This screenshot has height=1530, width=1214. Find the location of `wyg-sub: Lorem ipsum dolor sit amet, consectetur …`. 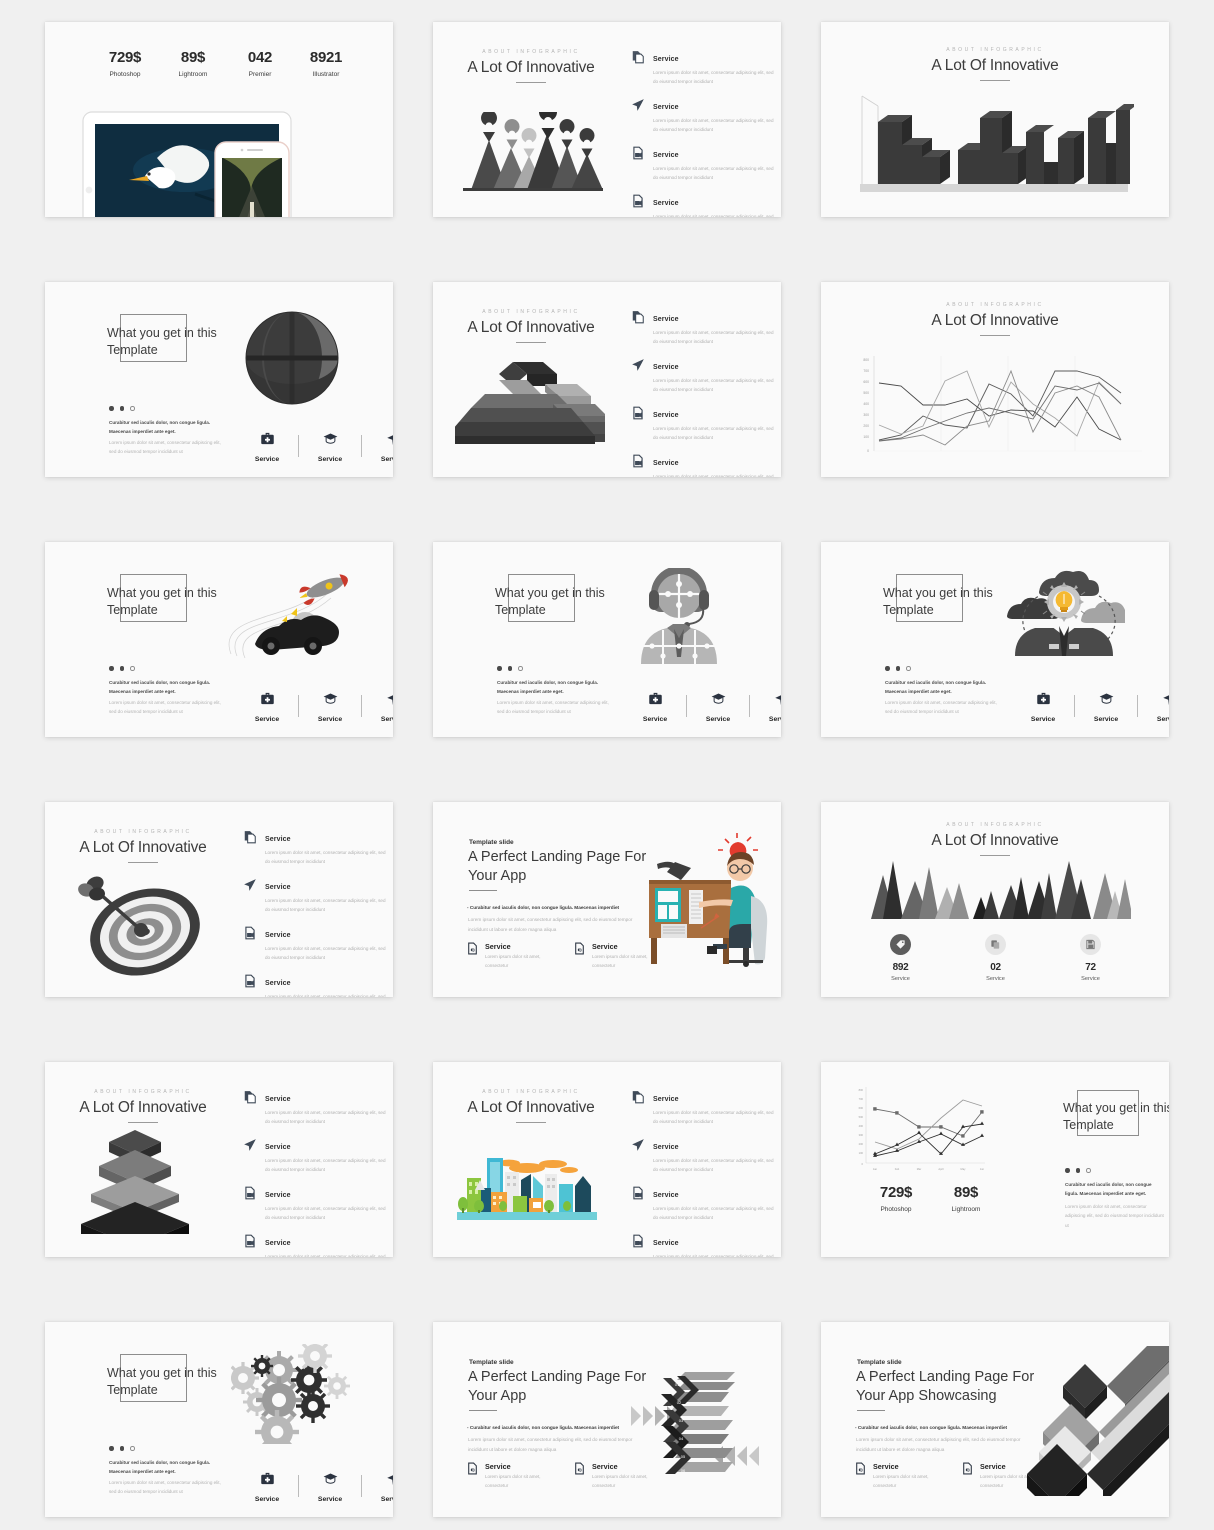

wyg-sub: Lorem ipsum dolor sit amet, consectetur … is located at coordinates (1114, 1216).